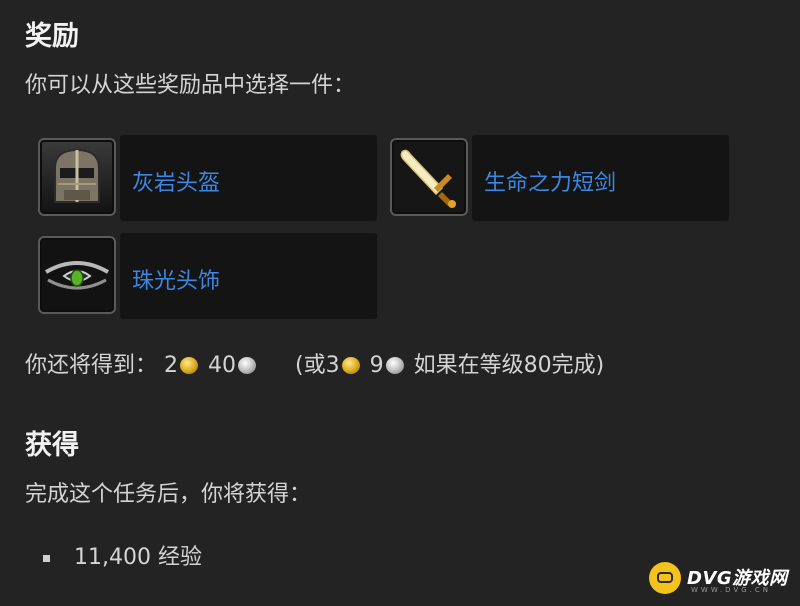 The width and height of the screenshot is (800, 606). What do you see at coordinates (52, 36) in the screenshot?
I see `rewards-heading: 奖励` at bounding box center [52, 36].